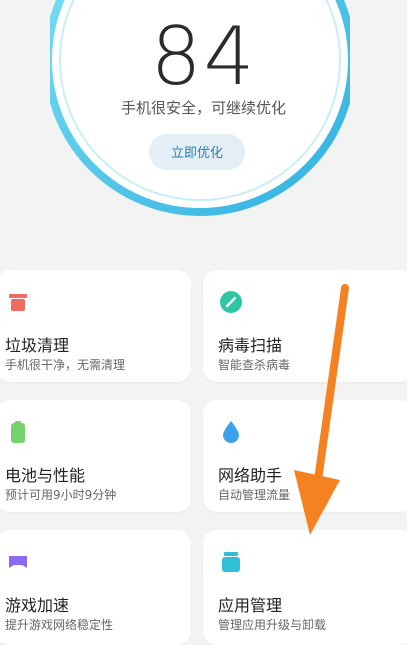 The width and height of the screenshot is (407, 645). I want to click on water-drop-icon, so click(231, 432).